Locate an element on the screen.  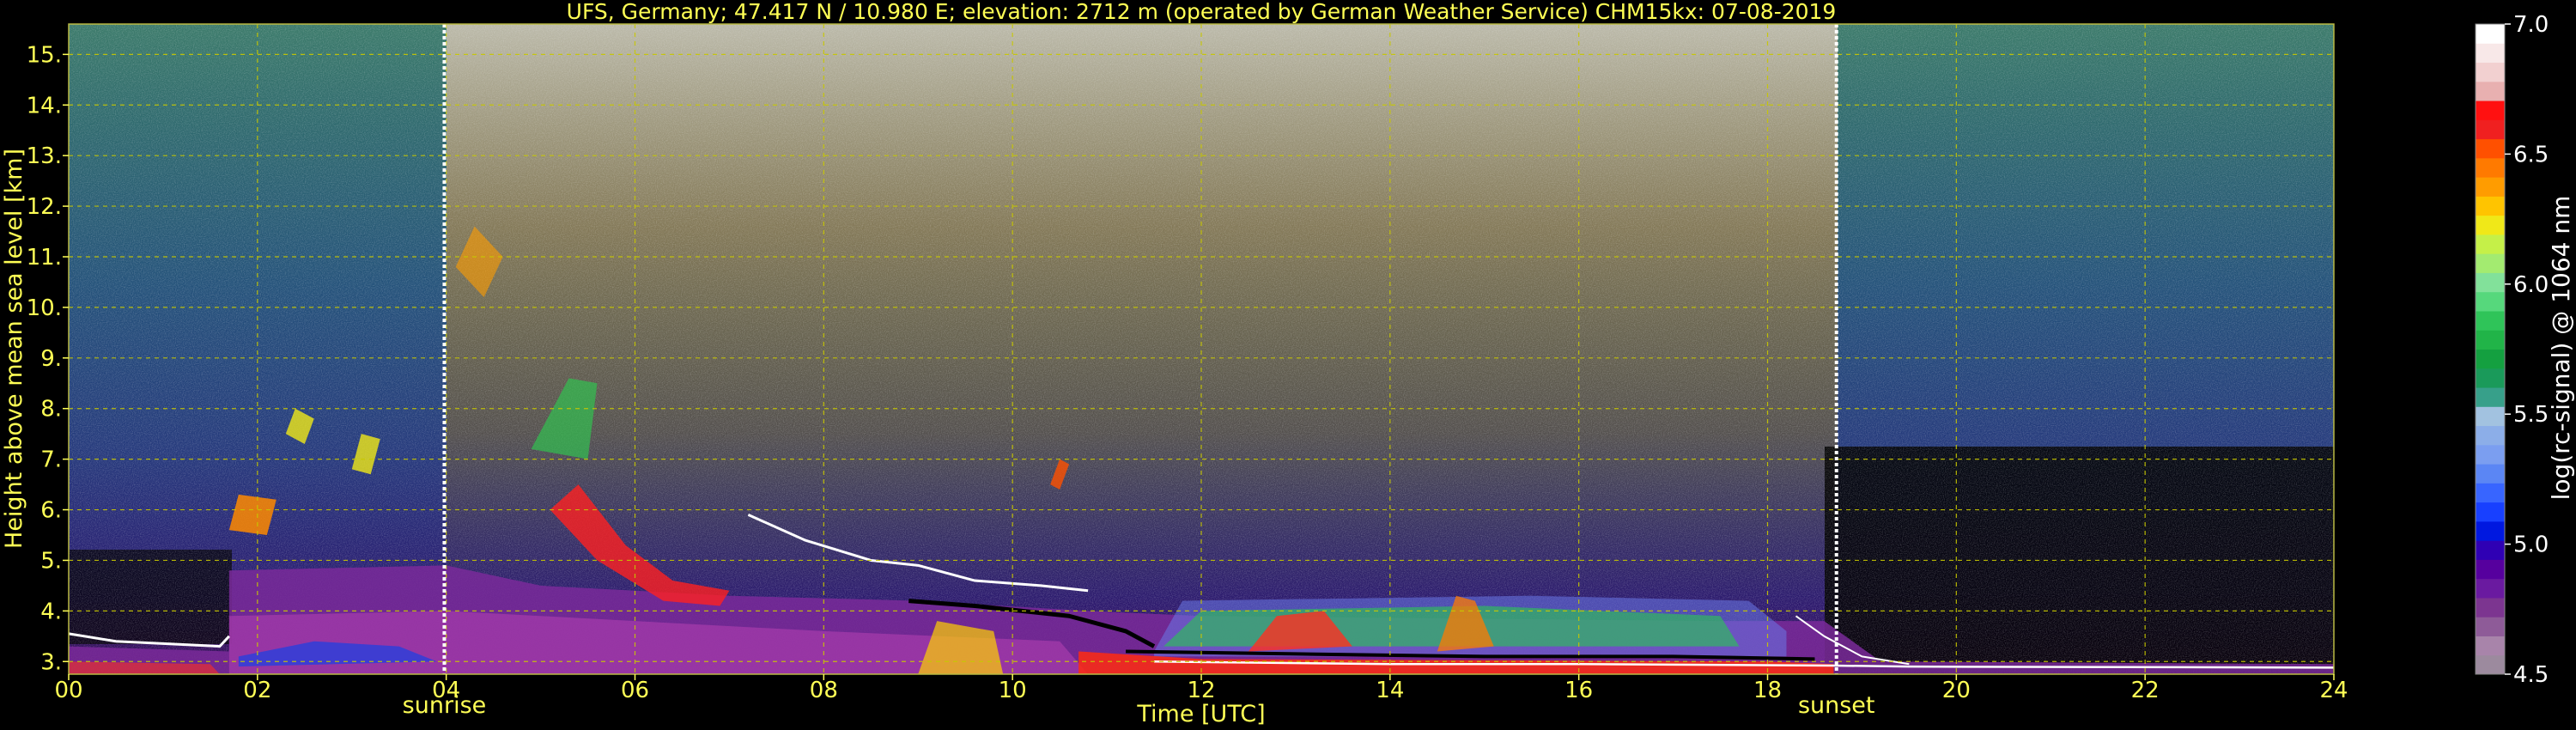
y-tick-label: 7. is located at coordinates (51, 460).